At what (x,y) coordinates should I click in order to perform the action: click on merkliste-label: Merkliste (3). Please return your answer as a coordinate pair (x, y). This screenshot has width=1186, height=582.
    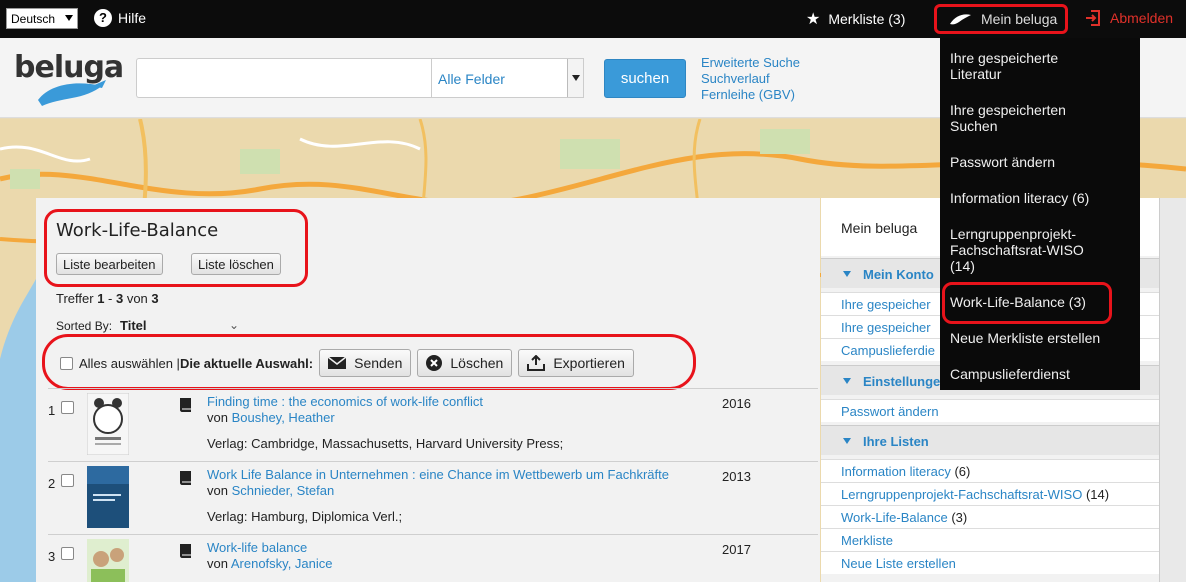
    Looking at the image, I should click on (867, 19).